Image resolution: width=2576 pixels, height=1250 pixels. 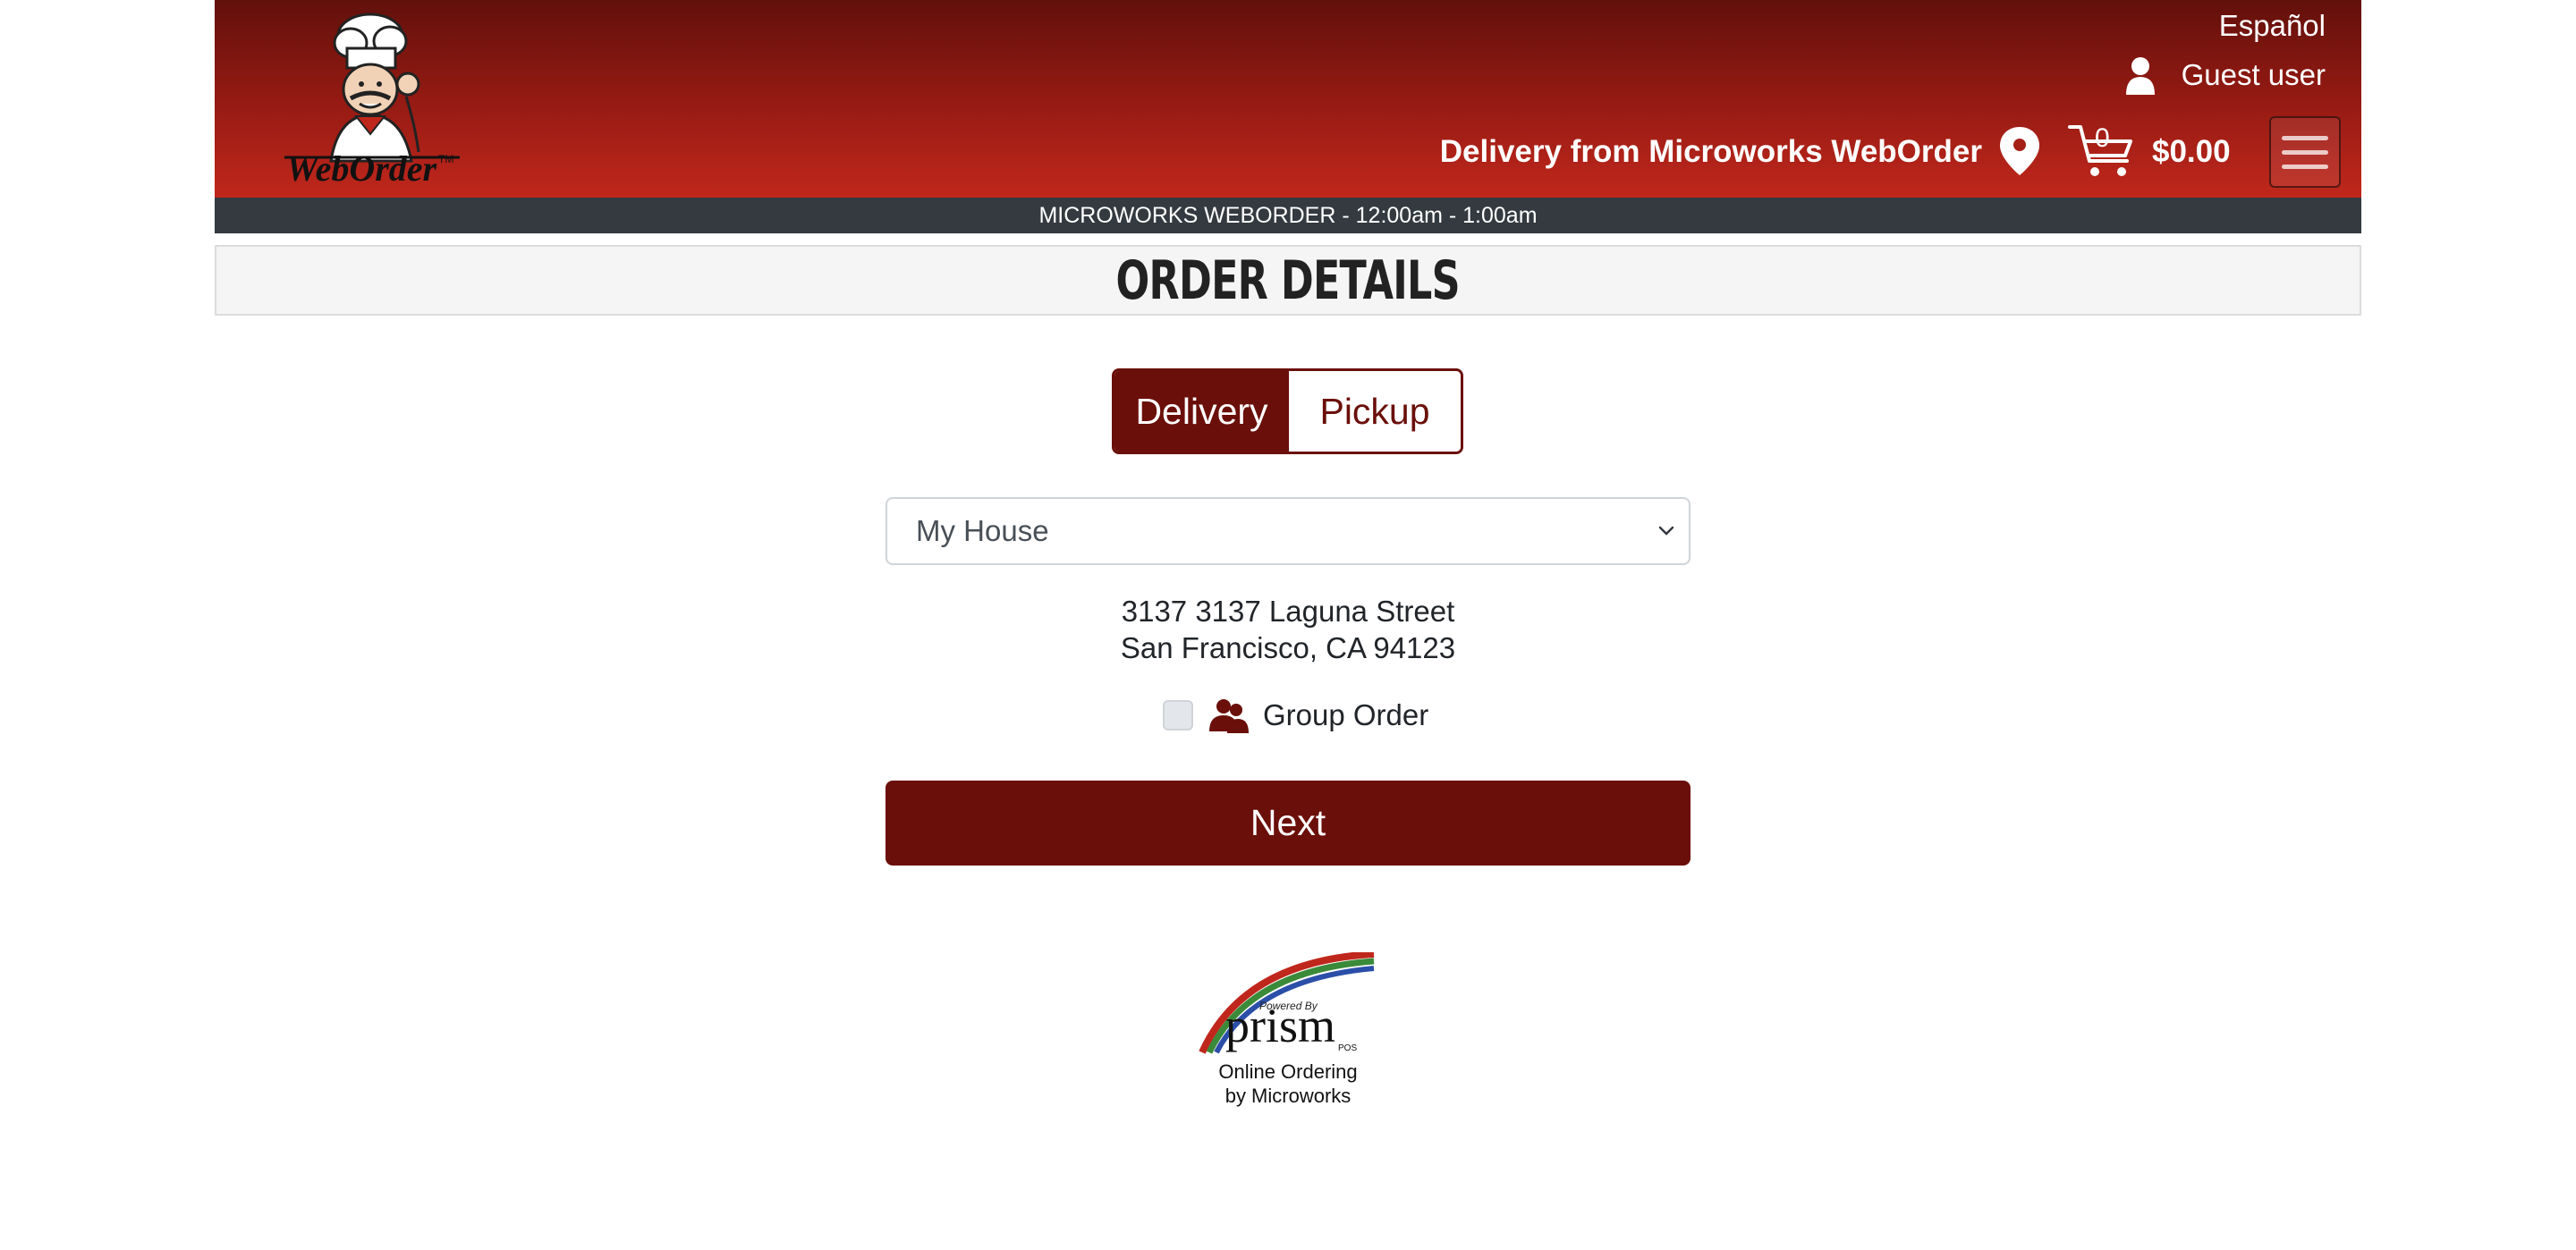 I want to click on weborder-logo: WebOrder TM, so click(x=372, y=98).